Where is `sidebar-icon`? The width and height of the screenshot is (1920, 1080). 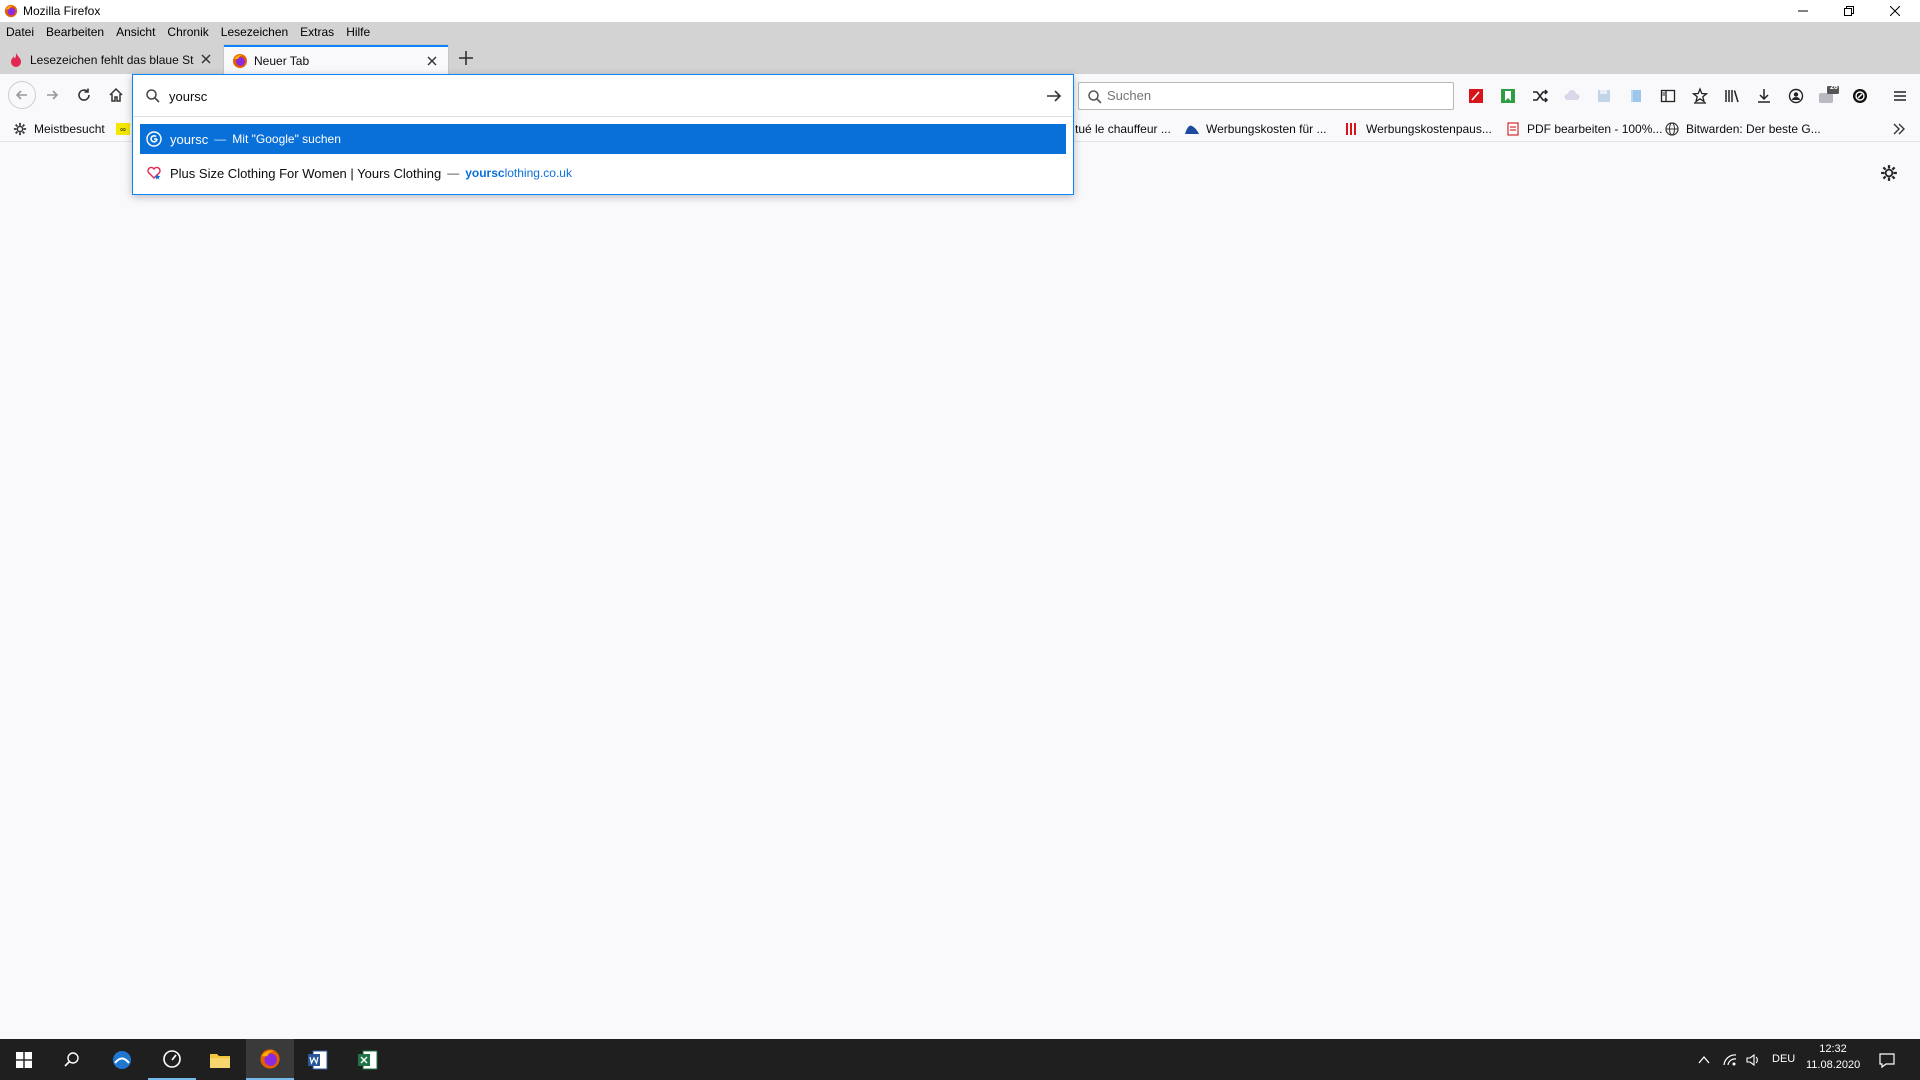 sidebar-icon is located at coordinates (1668, 96).